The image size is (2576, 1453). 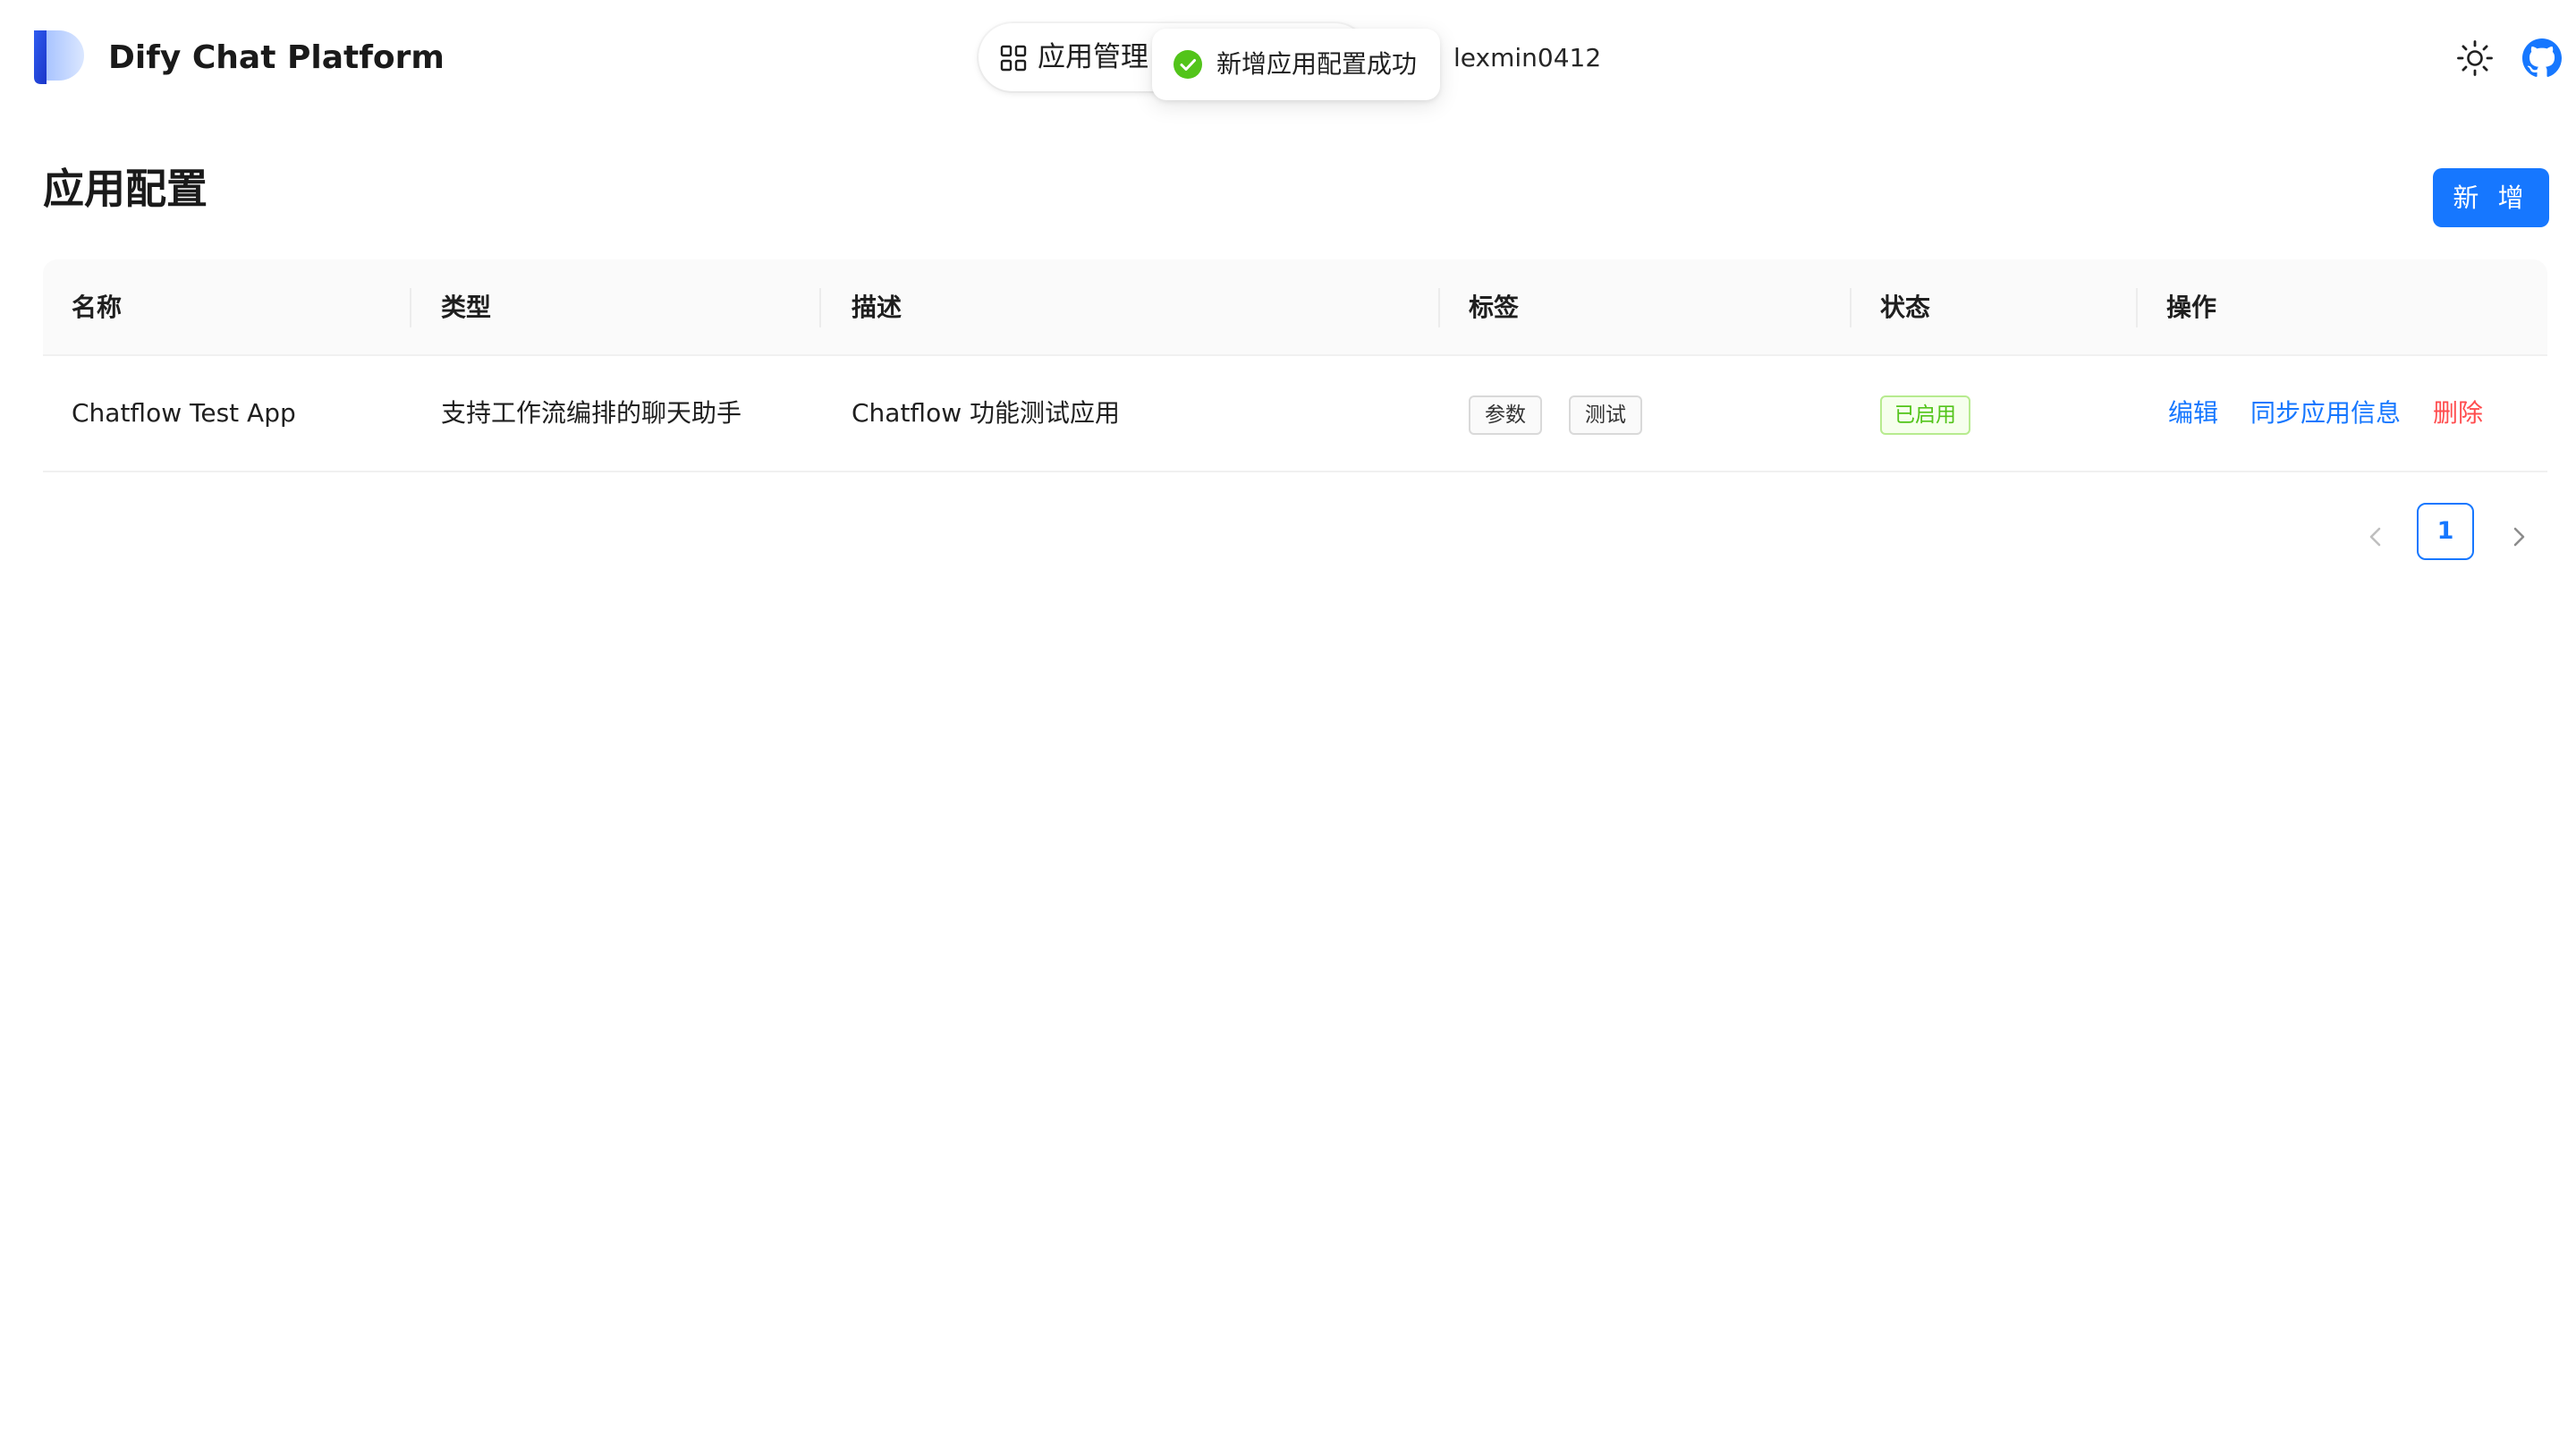 I want to click on check-circle-icon, so click(x=1188, y=64).